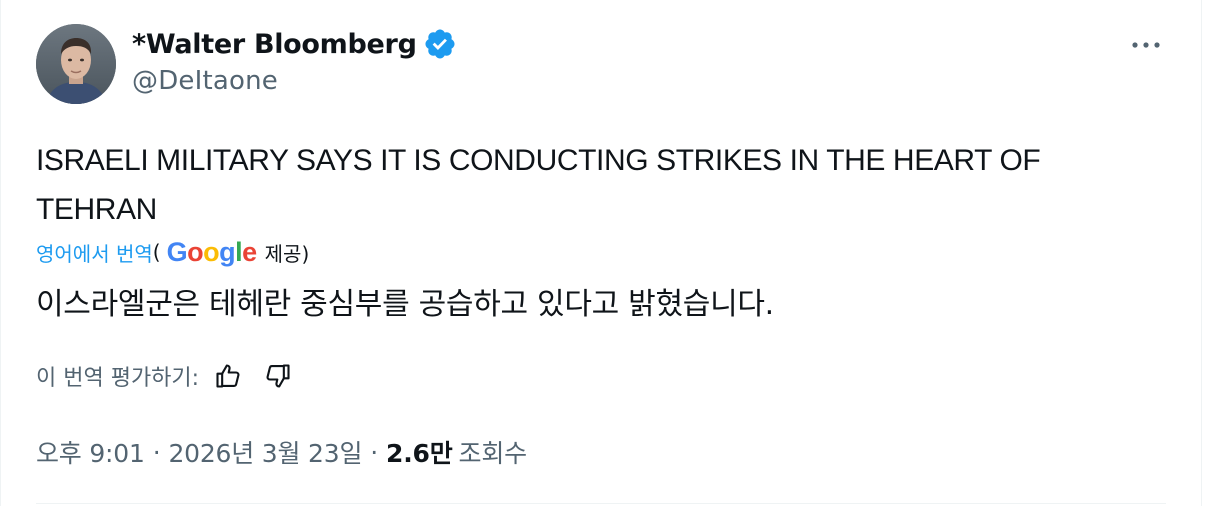 The image size is (1214, 506). Describe the element at coordinates (90, 452) in the screenshot. I see `tweet-time: 오후 9:01` at that location.